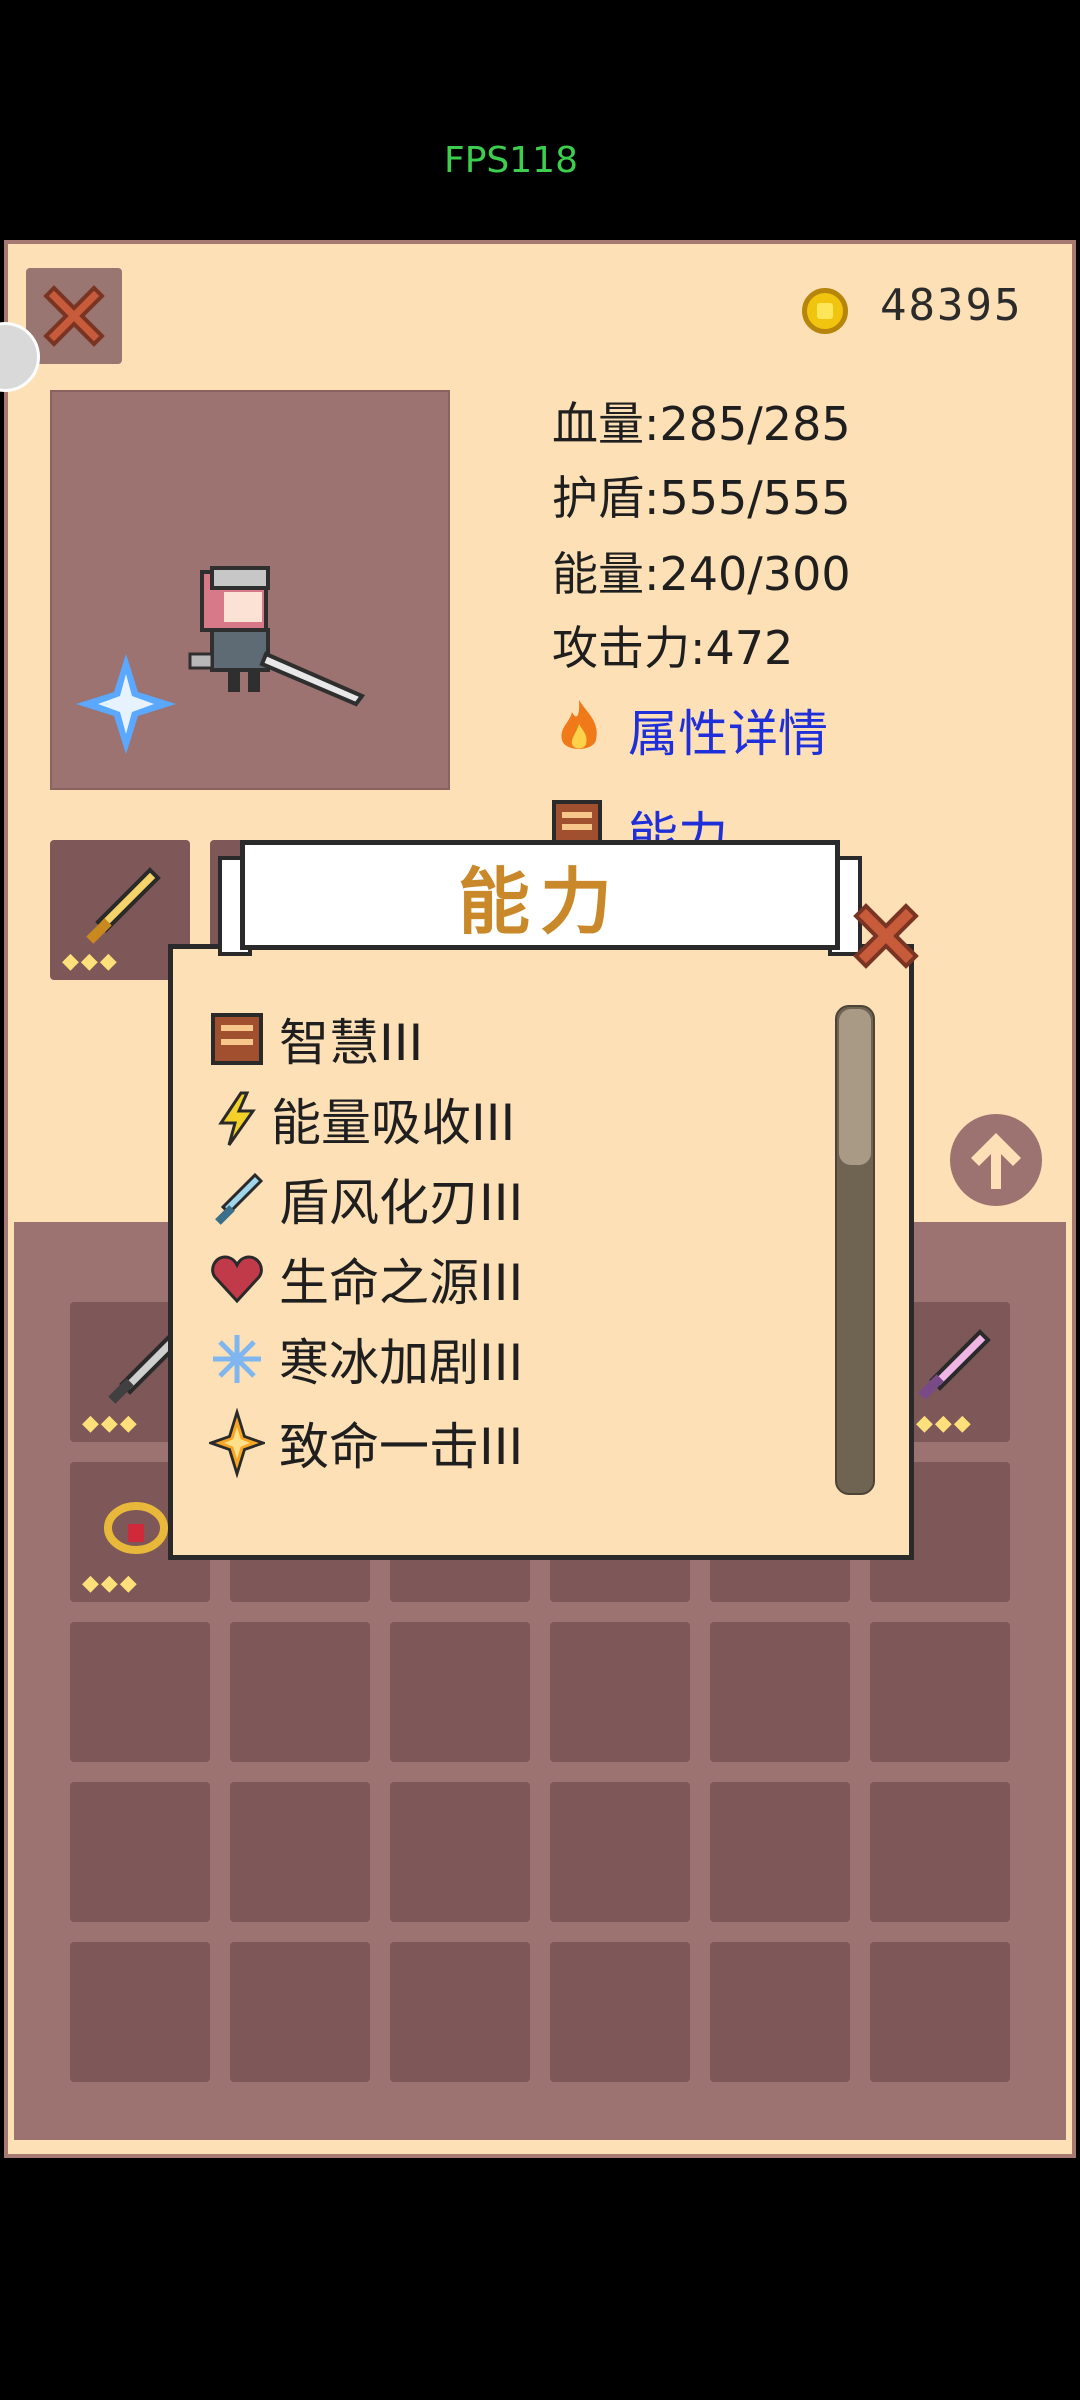  I want to click on modal-close-button, so click(886, 936).